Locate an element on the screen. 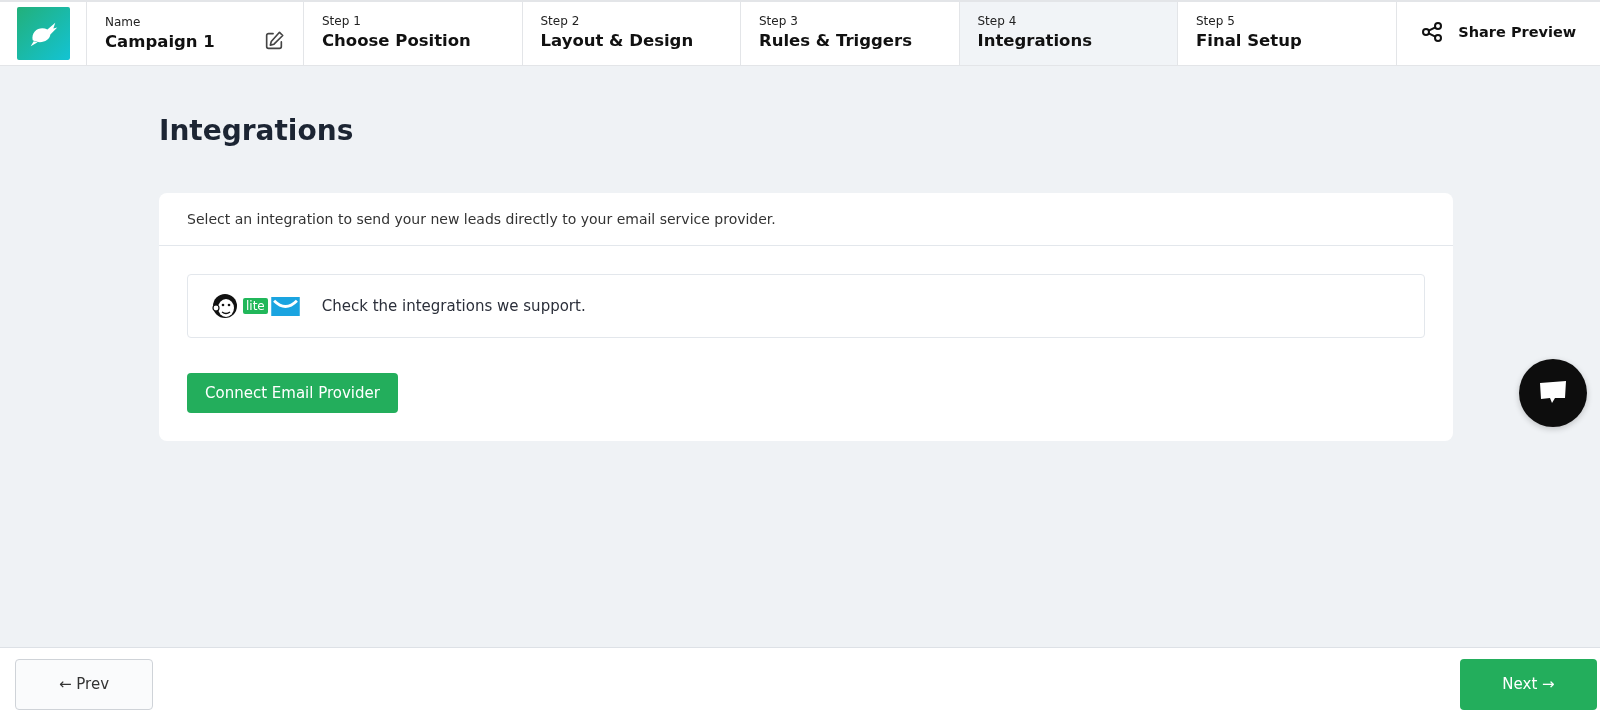 The image size is (1600, 720). edit-icon is located at coordinates (274, 40).